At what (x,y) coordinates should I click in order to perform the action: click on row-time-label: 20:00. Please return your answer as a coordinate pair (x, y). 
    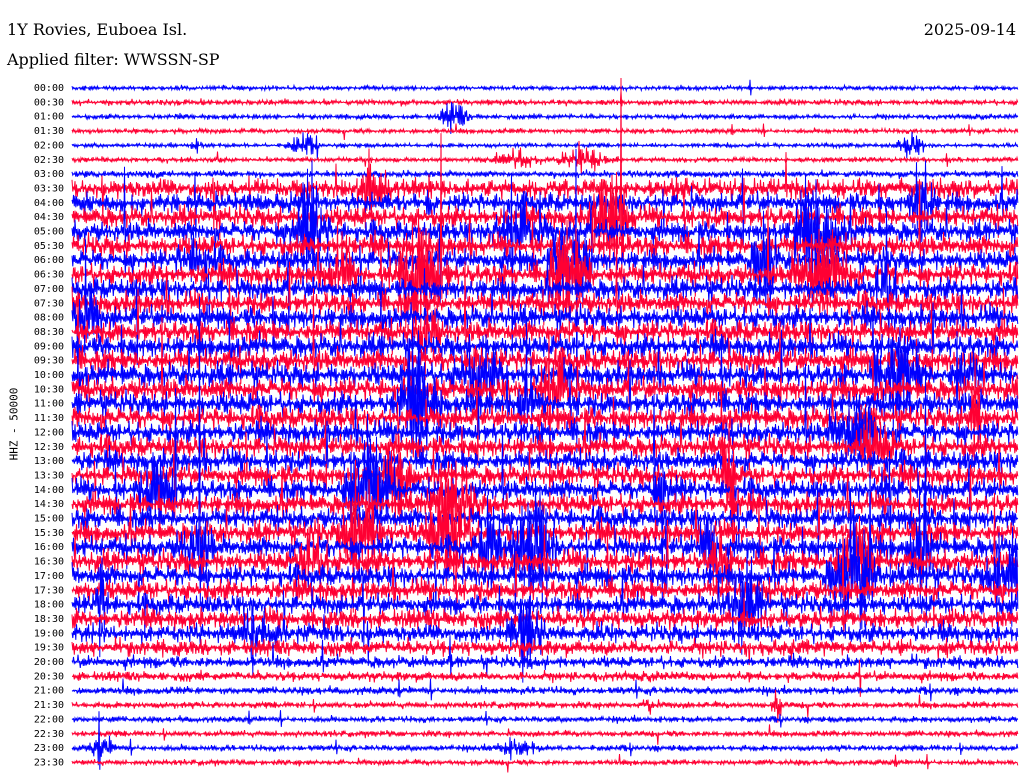
    Looking at the image, I should click on (49, 662).